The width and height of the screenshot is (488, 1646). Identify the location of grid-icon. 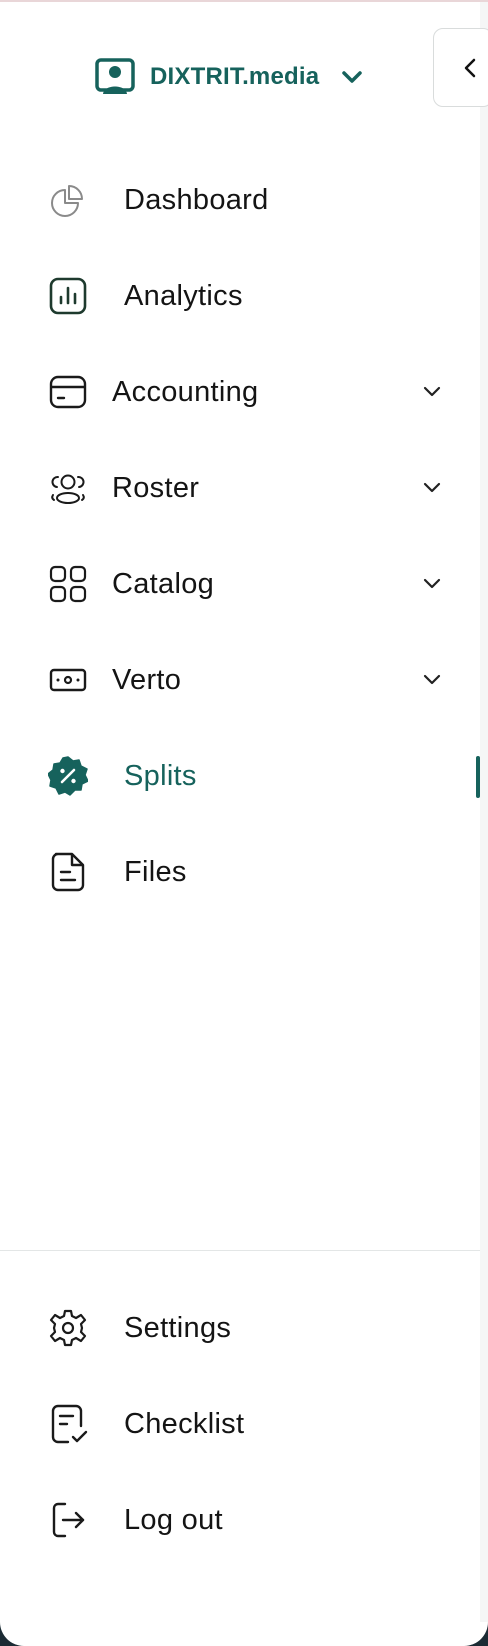
(68, 584).